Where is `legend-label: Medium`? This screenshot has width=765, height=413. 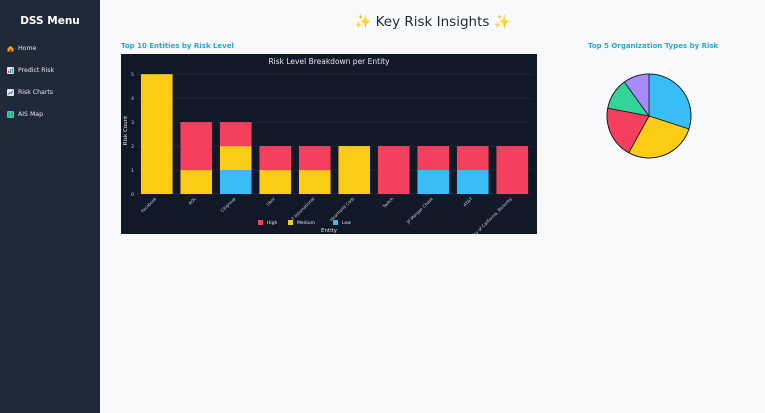
legend-label: Medium is located at coordinates (306, 223).